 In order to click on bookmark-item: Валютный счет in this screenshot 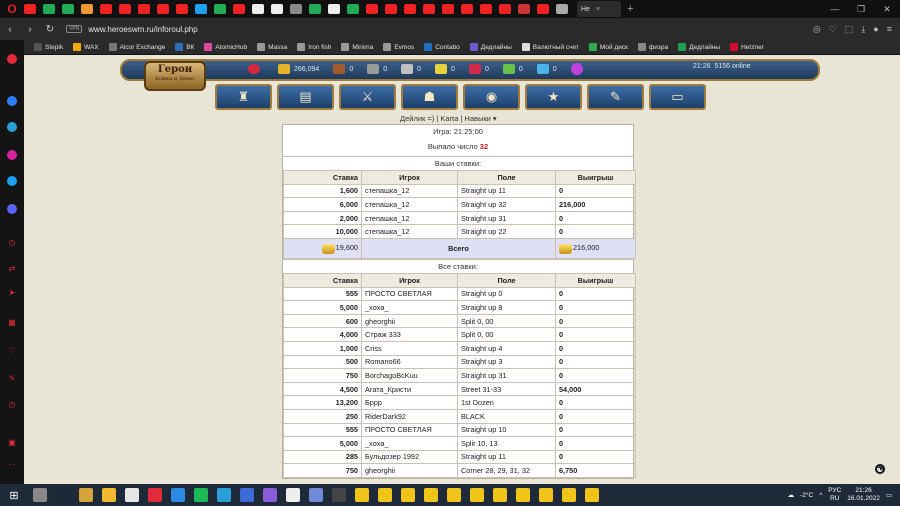, I will do `click(550, 47)`.